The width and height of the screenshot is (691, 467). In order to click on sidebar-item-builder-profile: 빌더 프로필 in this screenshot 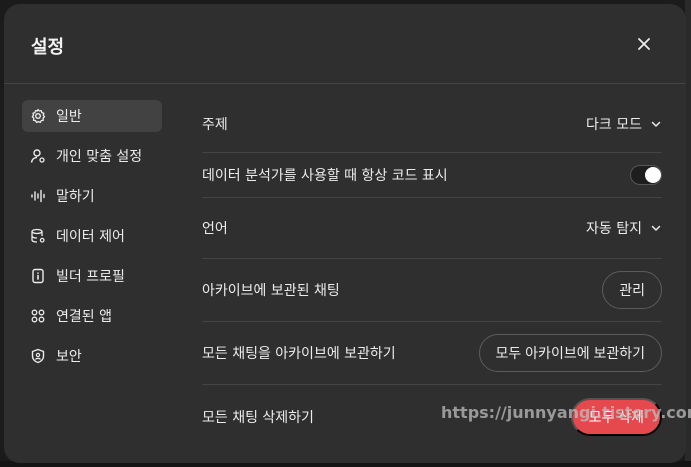, I will do `click(92, 276)`.